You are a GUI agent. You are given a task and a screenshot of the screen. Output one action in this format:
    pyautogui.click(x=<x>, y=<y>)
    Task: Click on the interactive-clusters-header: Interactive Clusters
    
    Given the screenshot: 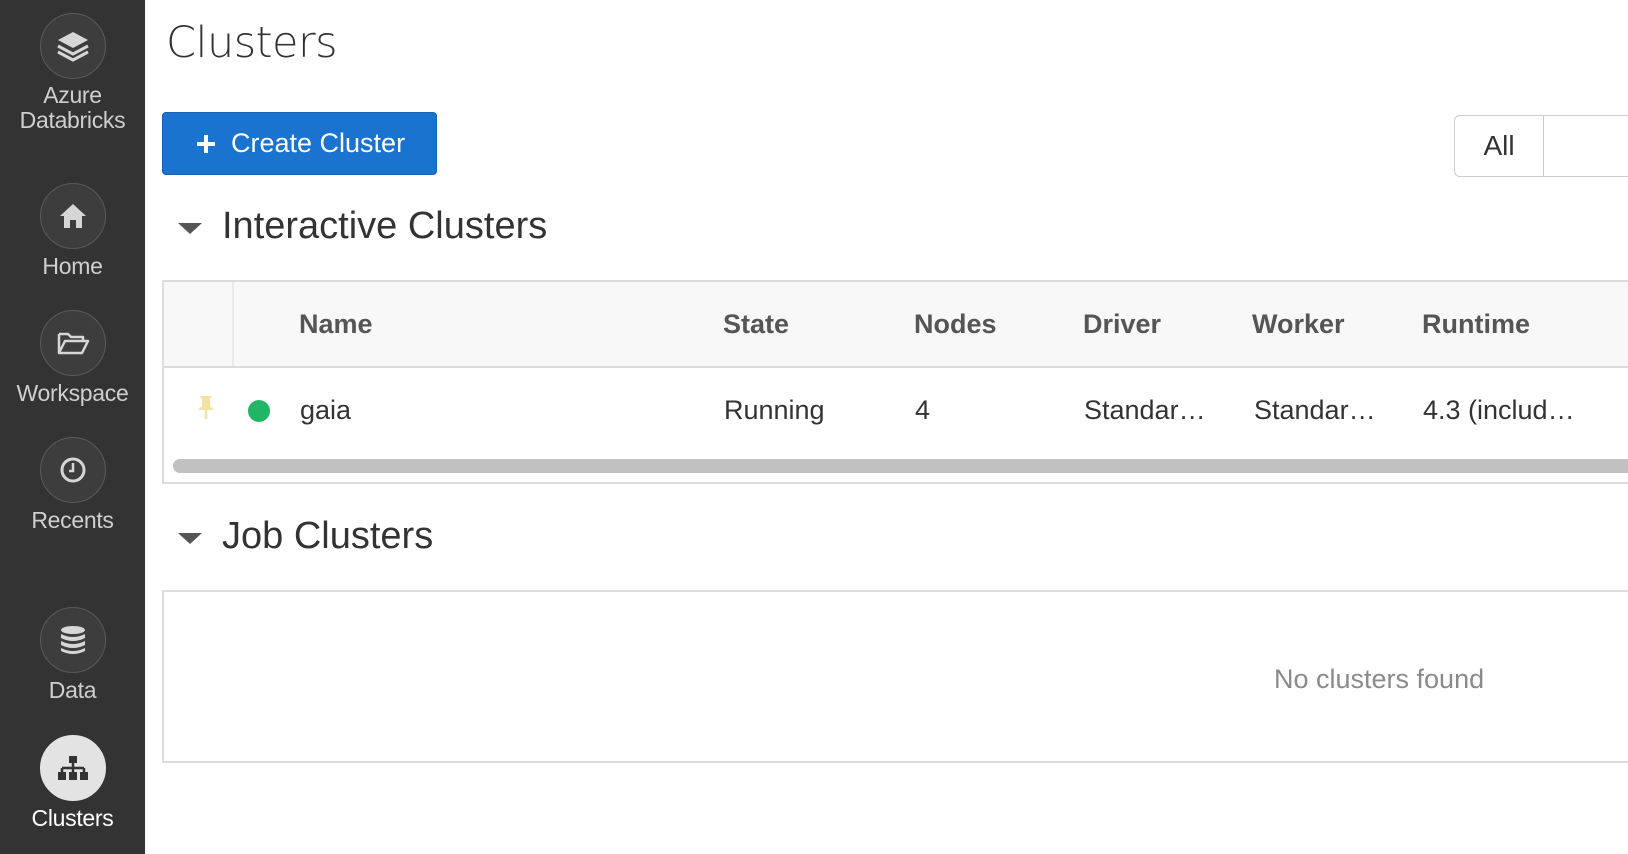 What is the action you would take?
    pyautogui.click(x=362, y=226)
    